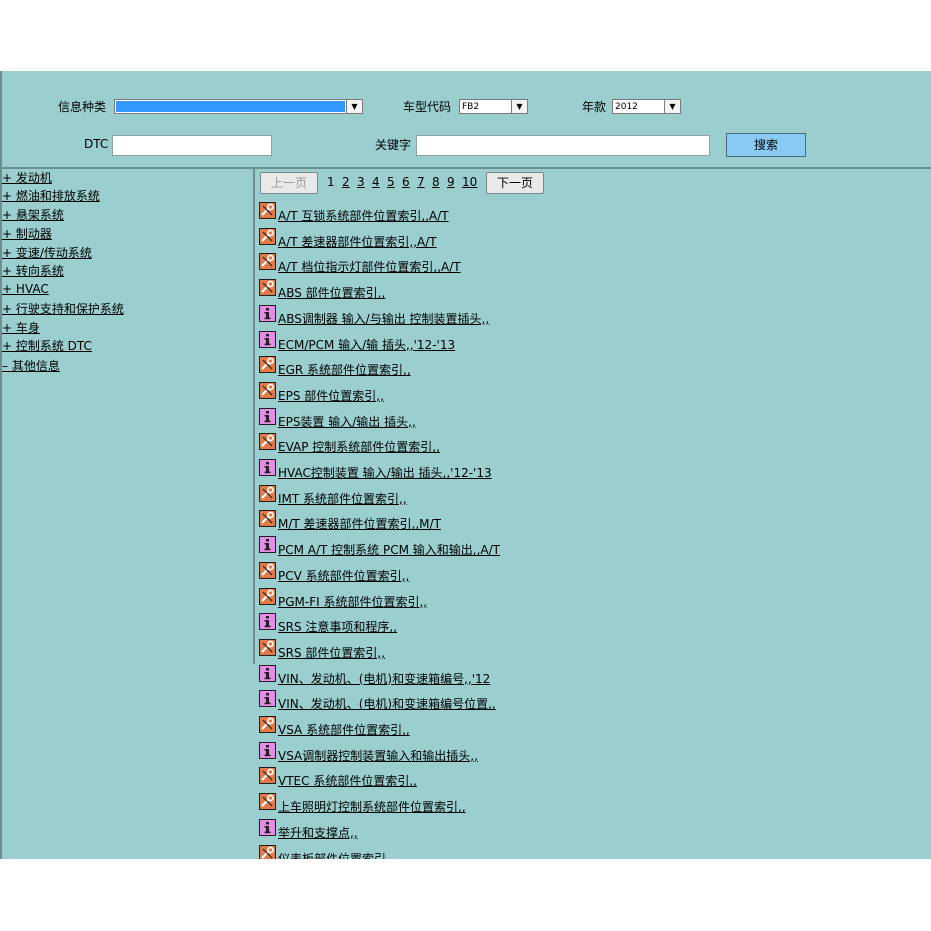 The height and width of the screenshot is (931, 931). Describe the element at coordinates (451, 182) in the screenshot. I see `page-link: 9` at that location.